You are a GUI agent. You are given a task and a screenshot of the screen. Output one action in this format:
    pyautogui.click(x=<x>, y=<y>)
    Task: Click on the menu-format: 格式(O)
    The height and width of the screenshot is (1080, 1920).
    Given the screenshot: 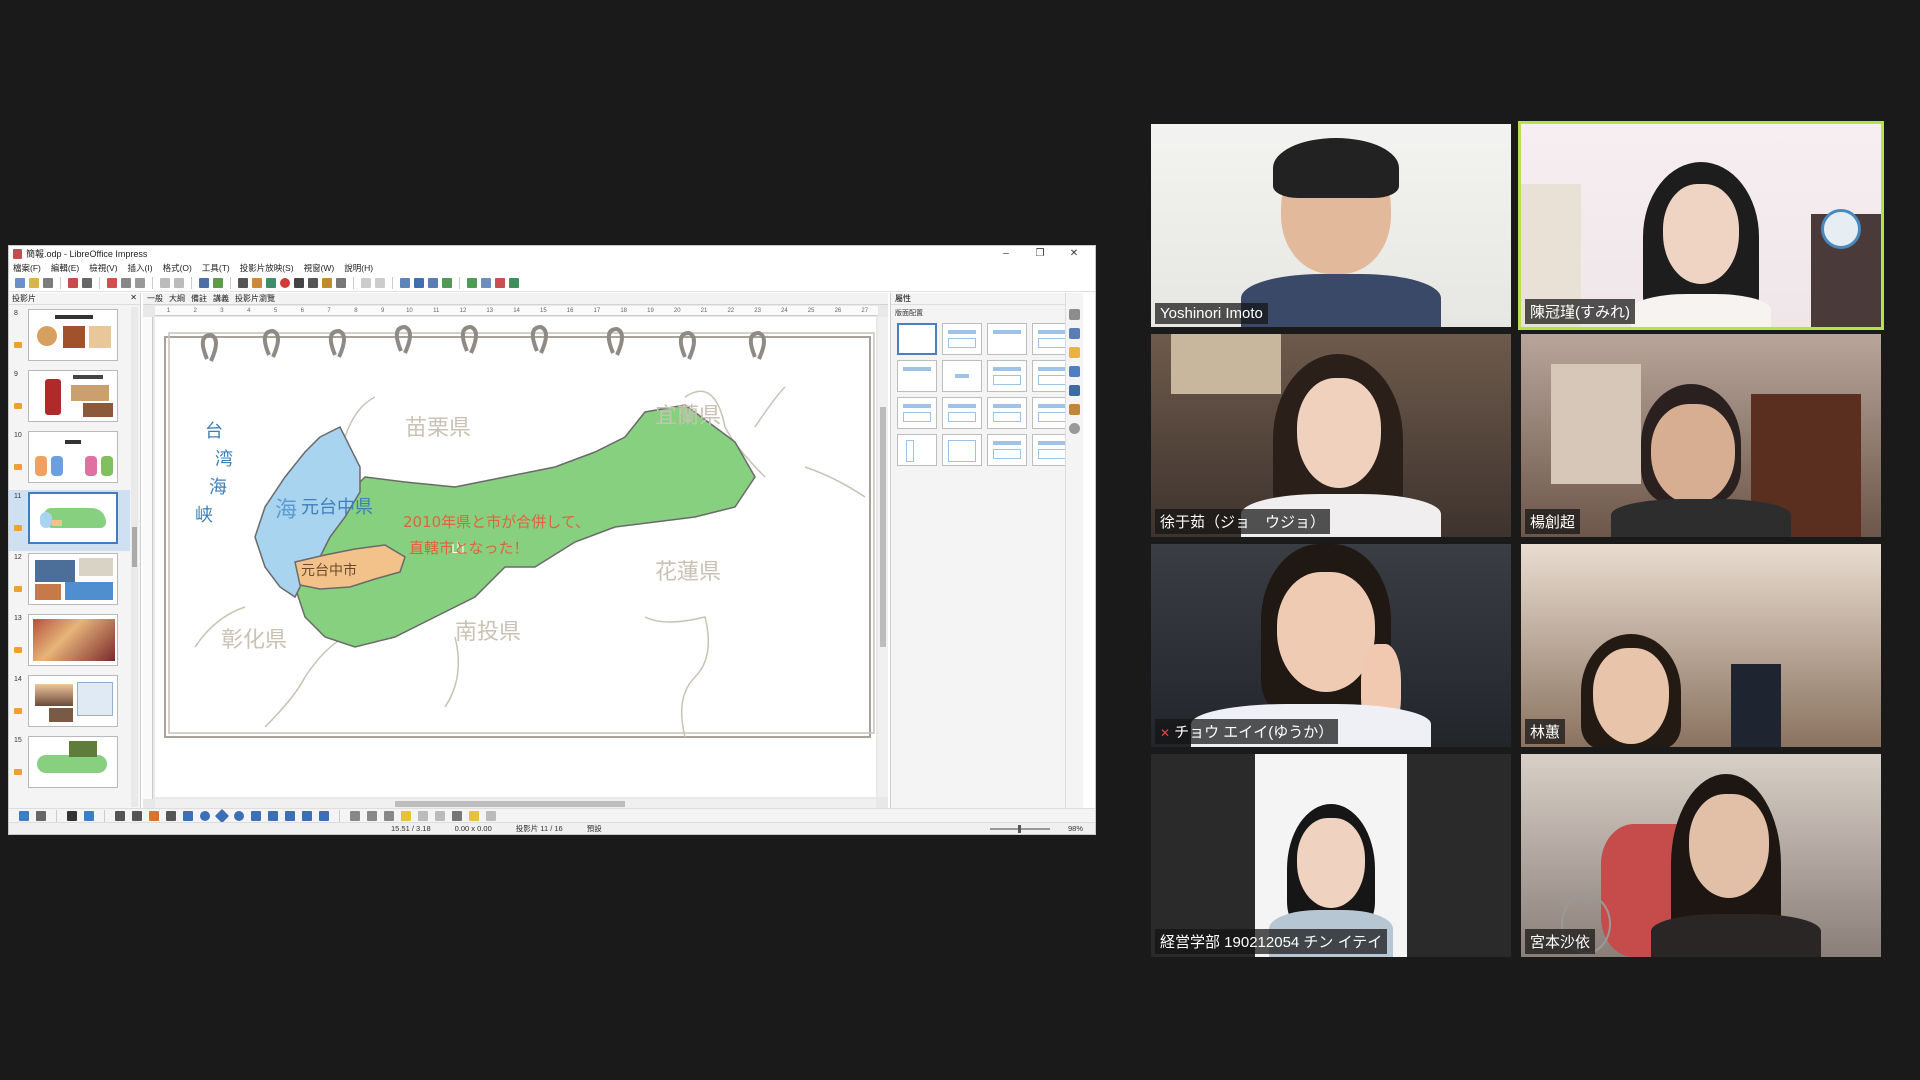 What is the action you would take?
    pyautogui.click(x=177, y=268)
    